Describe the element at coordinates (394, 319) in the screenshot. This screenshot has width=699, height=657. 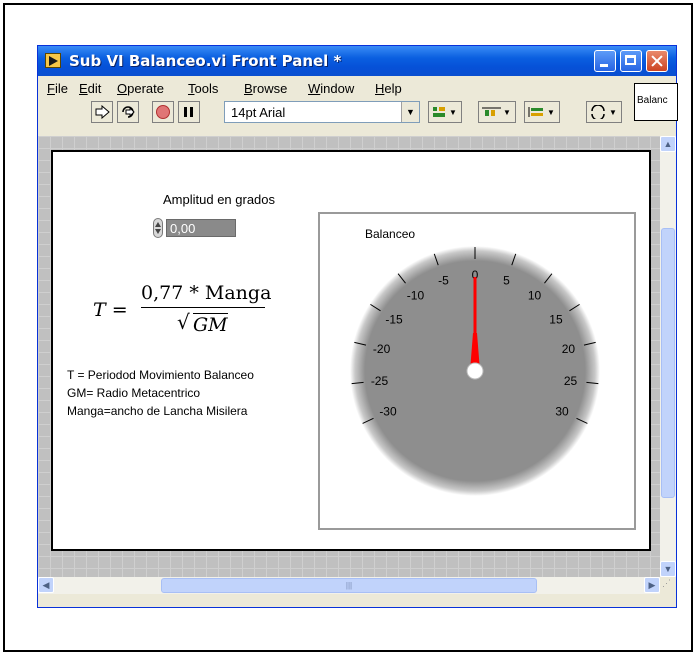
I see `gauge-tick-label: -15` at that location.